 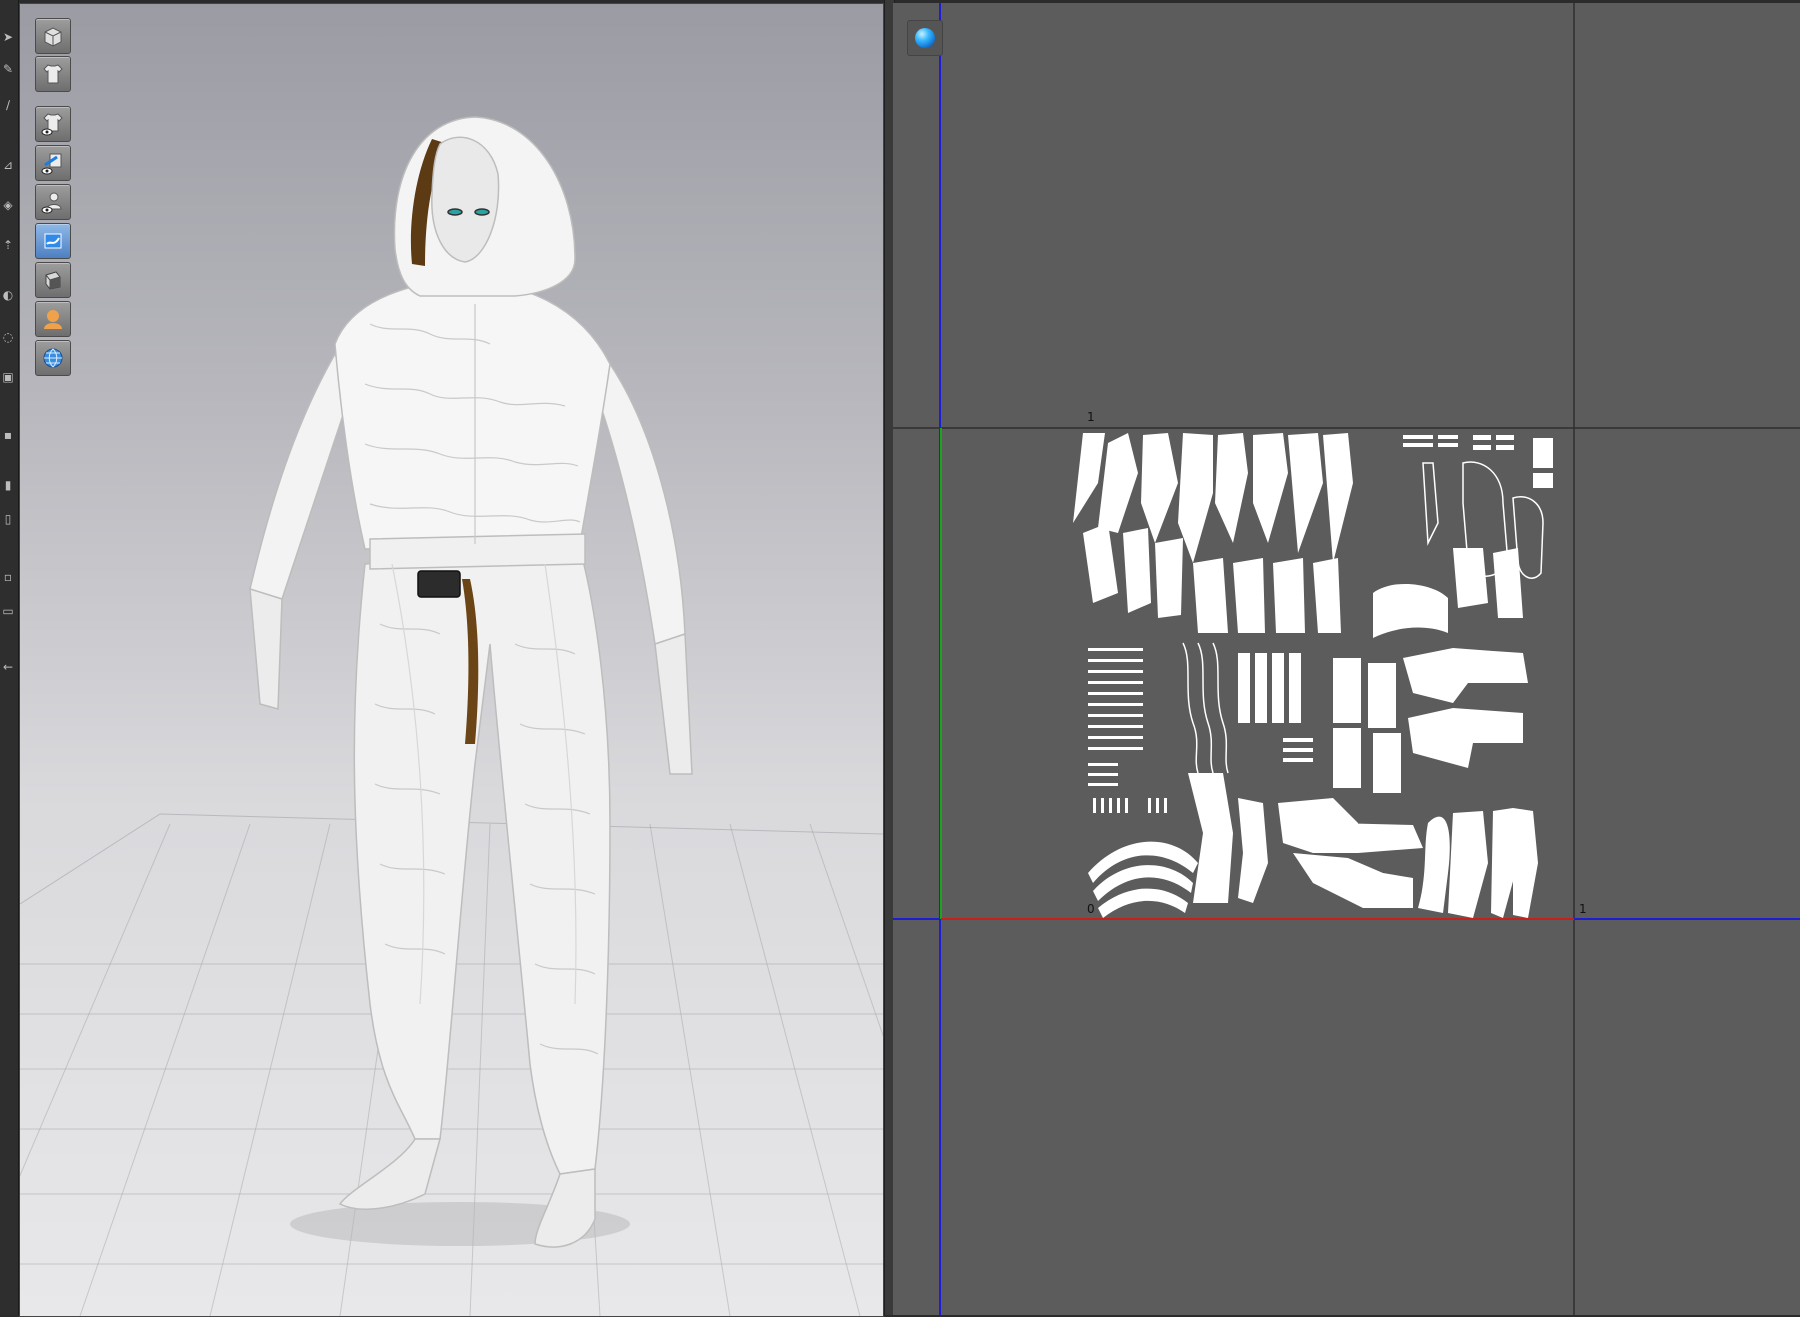 I want to click on sphere-icon, so click(x=925, y=38).